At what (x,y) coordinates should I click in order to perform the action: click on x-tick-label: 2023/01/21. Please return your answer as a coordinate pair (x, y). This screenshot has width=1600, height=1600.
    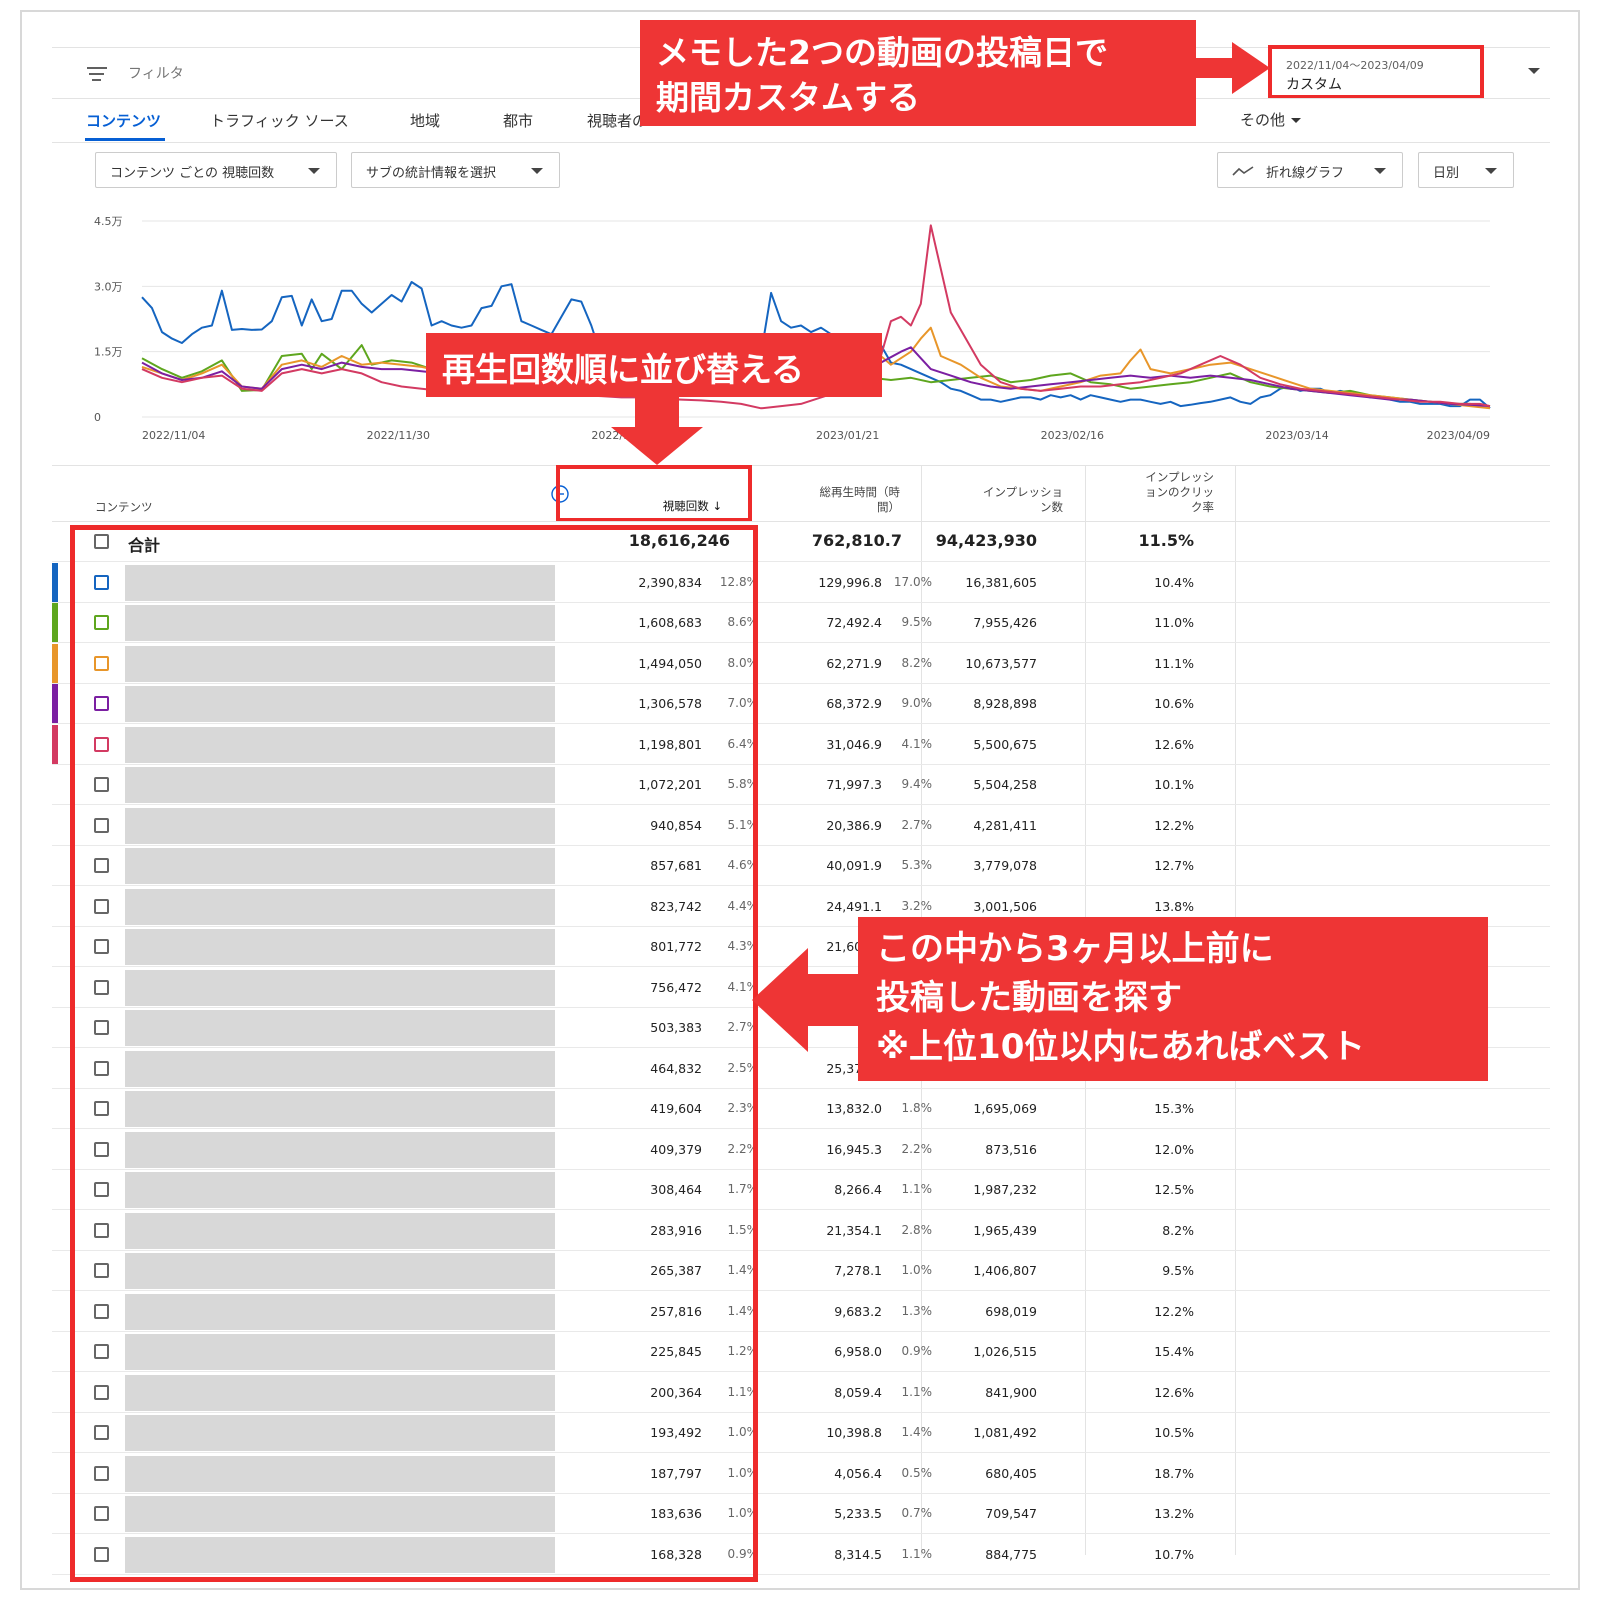
    Looking at the image, I should click on (847, 435).